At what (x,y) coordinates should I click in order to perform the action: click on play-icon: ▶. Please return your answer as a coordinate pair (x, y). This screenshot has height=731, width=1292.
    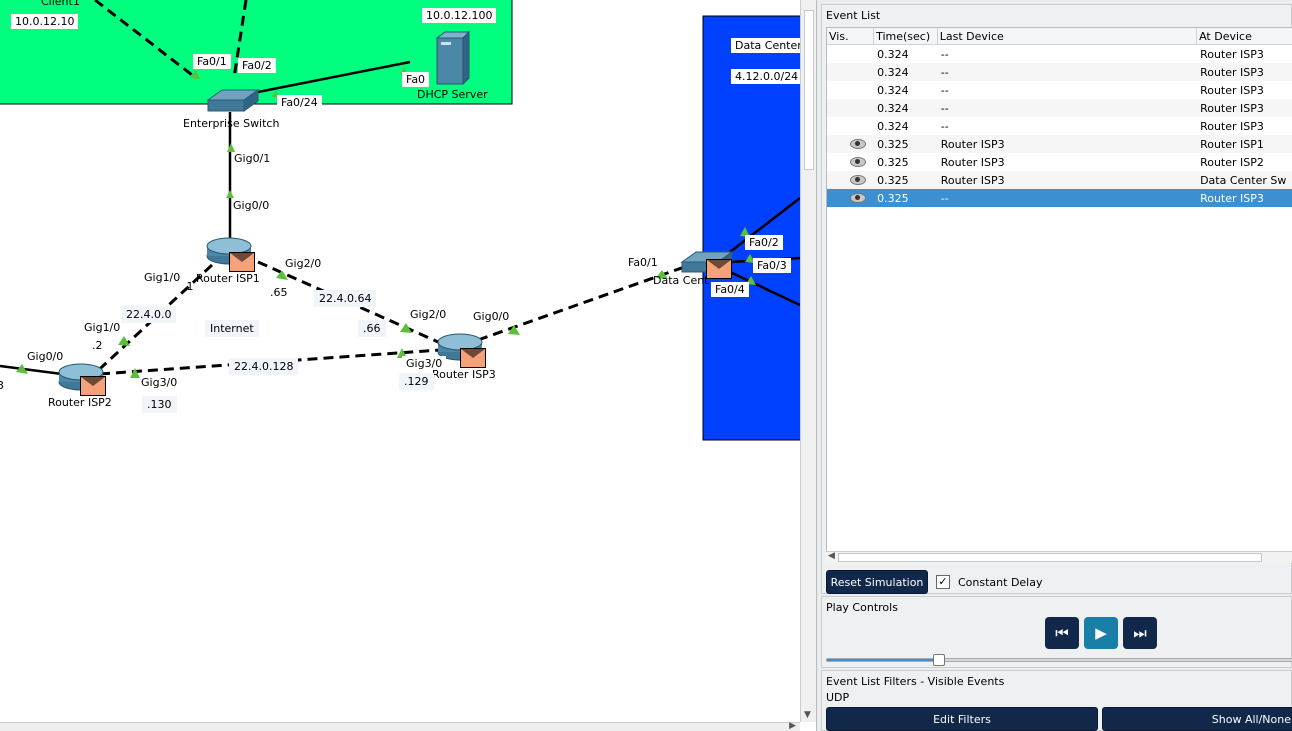
    Looking at the image, I should click on (1101, 633).